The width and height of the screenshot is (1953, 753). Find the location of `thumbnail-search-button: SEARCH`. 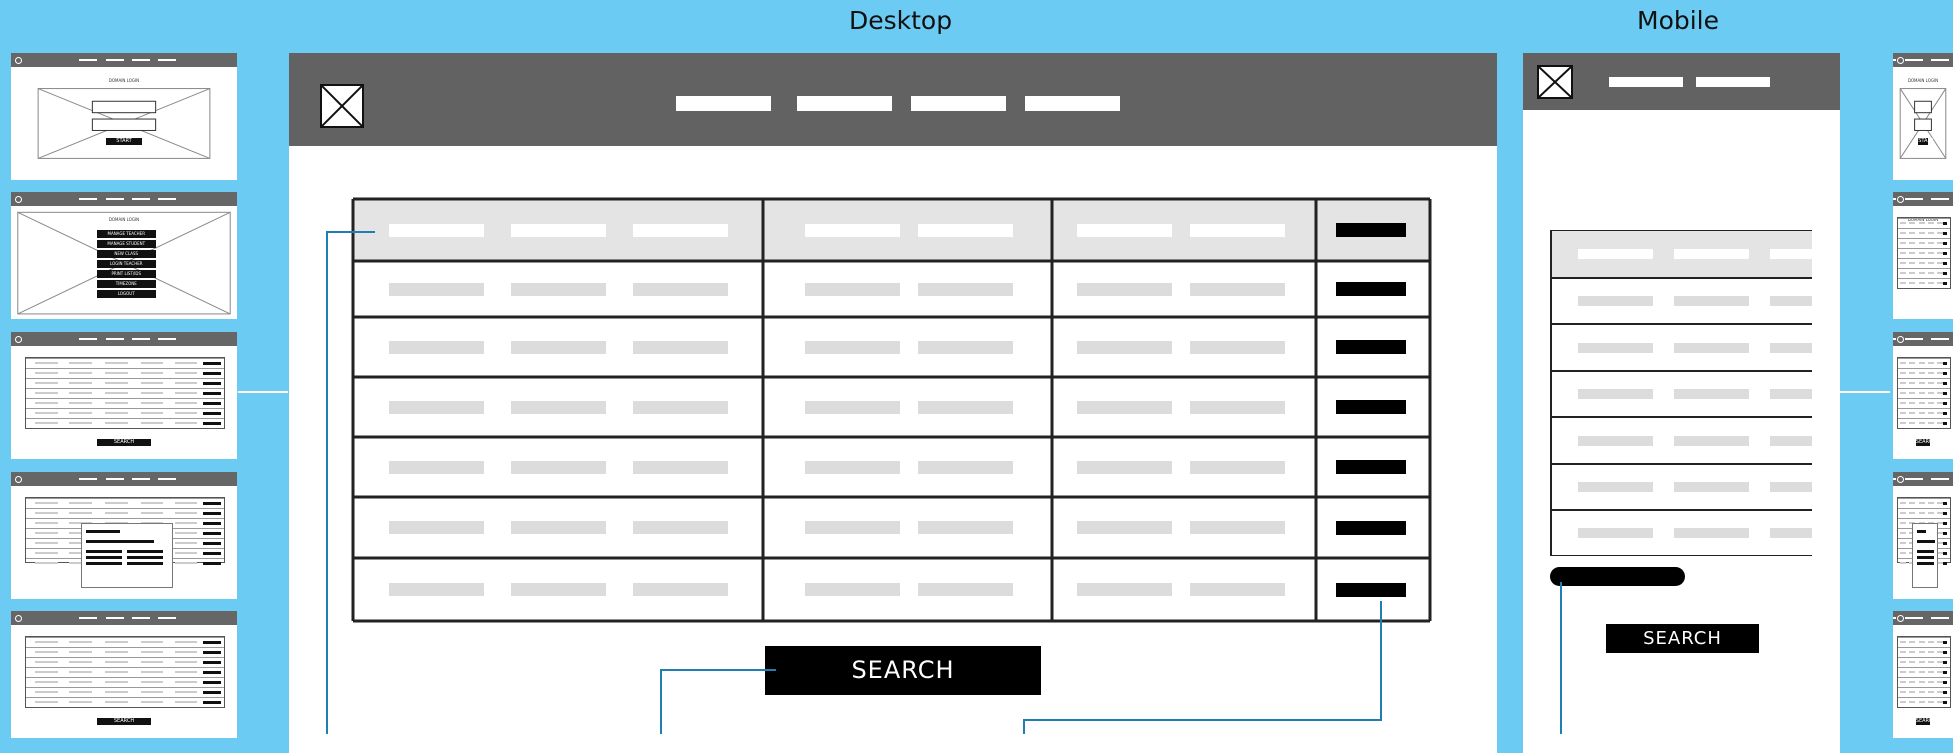

thumbnail-search-button: SEARCH is located at coordinates (124, 721).